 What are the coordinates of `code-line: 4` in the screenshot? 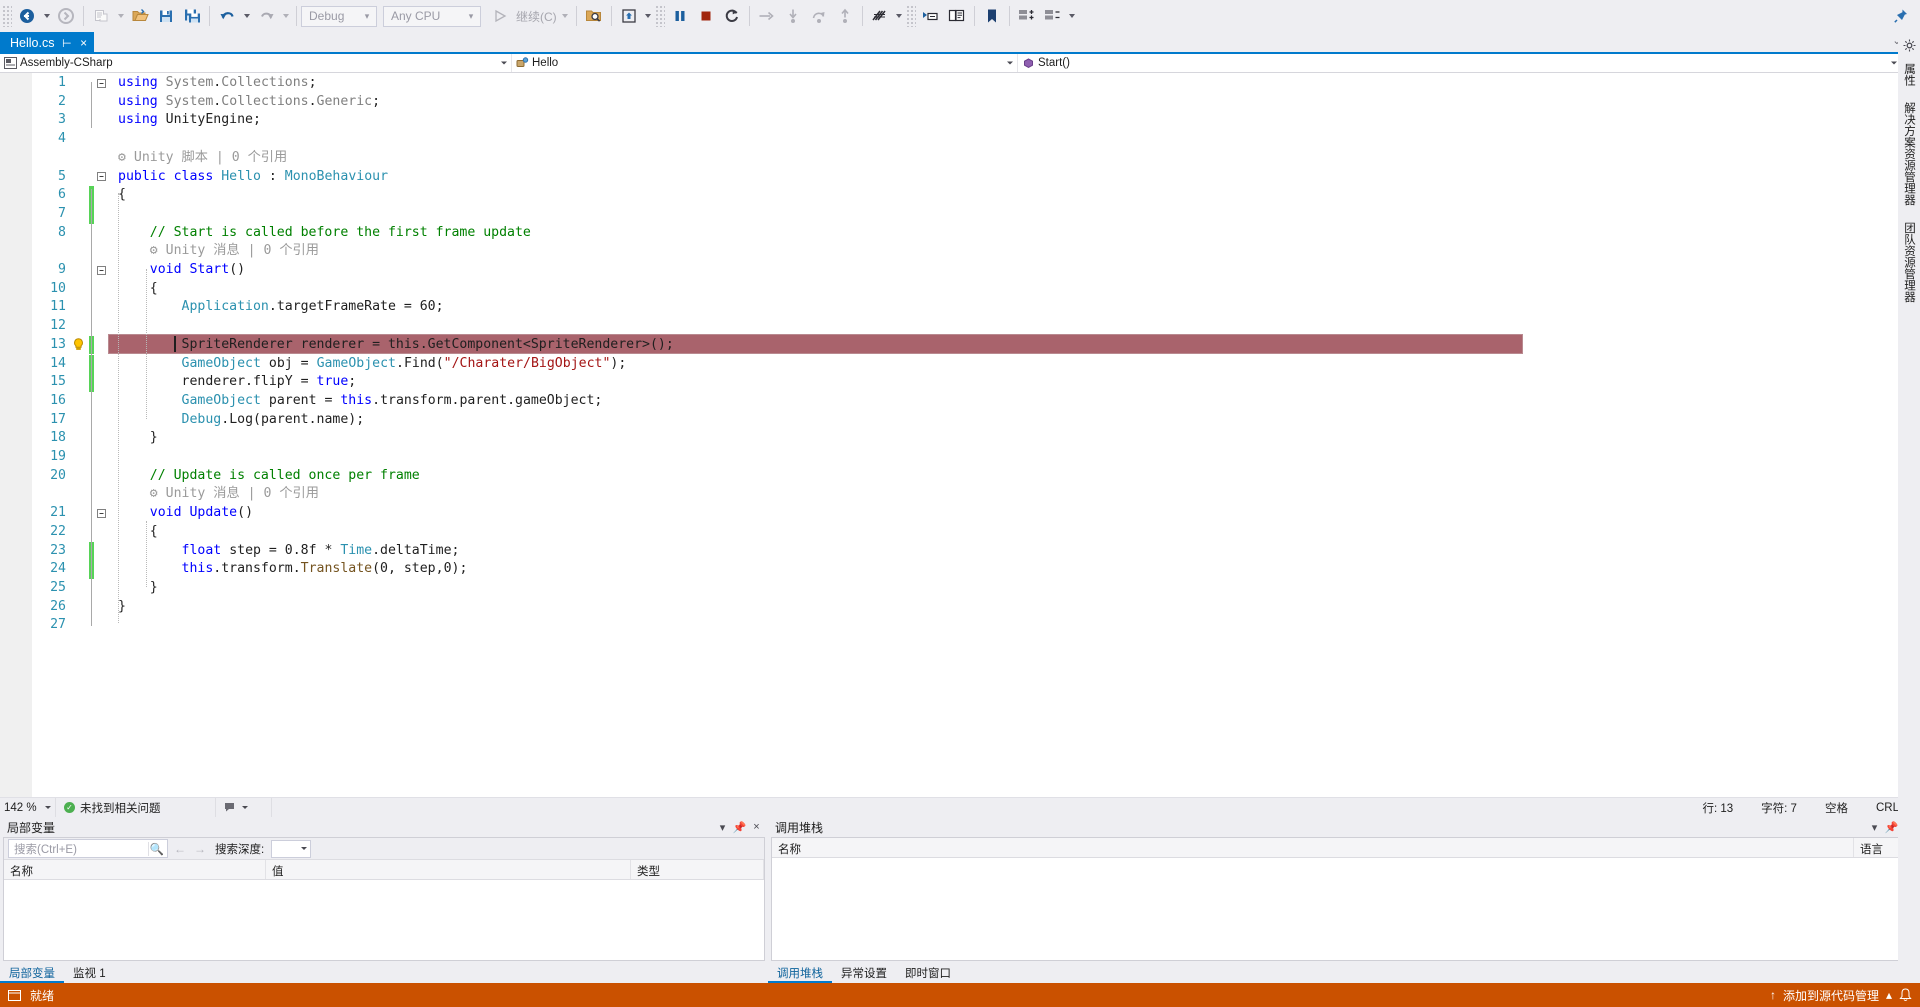 It's located at (968, 139).